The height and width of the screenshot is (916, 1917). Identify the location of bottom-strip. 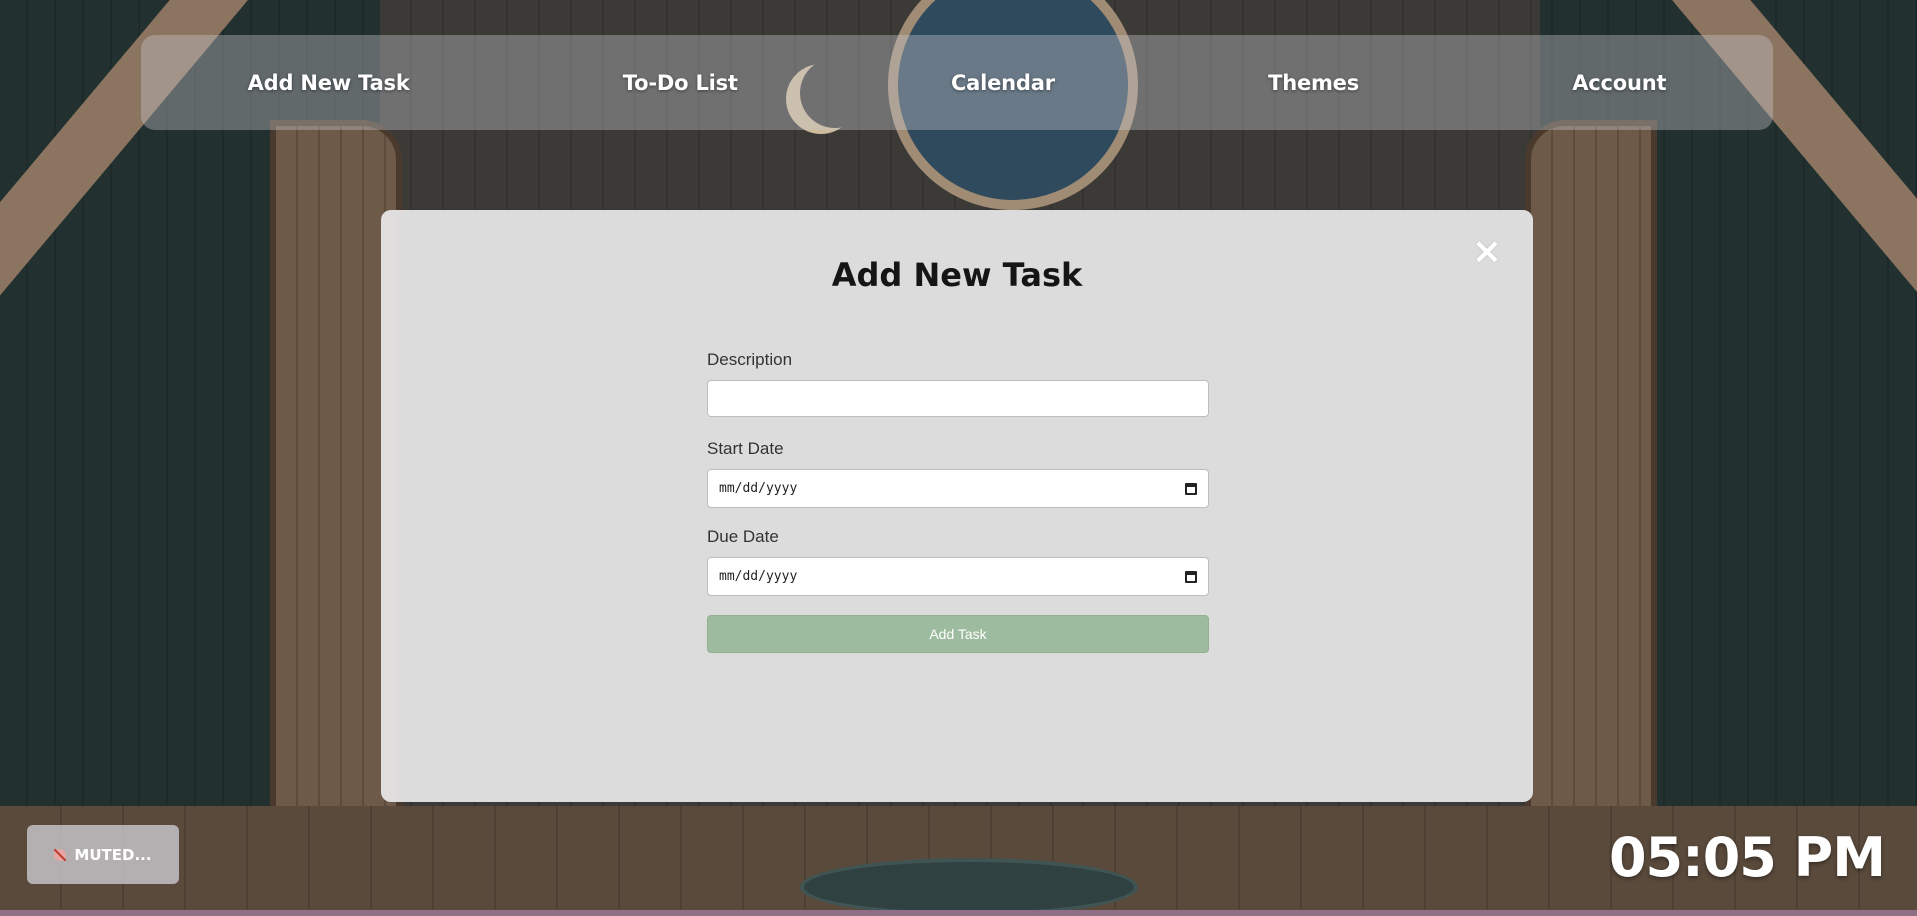
(958, 913).